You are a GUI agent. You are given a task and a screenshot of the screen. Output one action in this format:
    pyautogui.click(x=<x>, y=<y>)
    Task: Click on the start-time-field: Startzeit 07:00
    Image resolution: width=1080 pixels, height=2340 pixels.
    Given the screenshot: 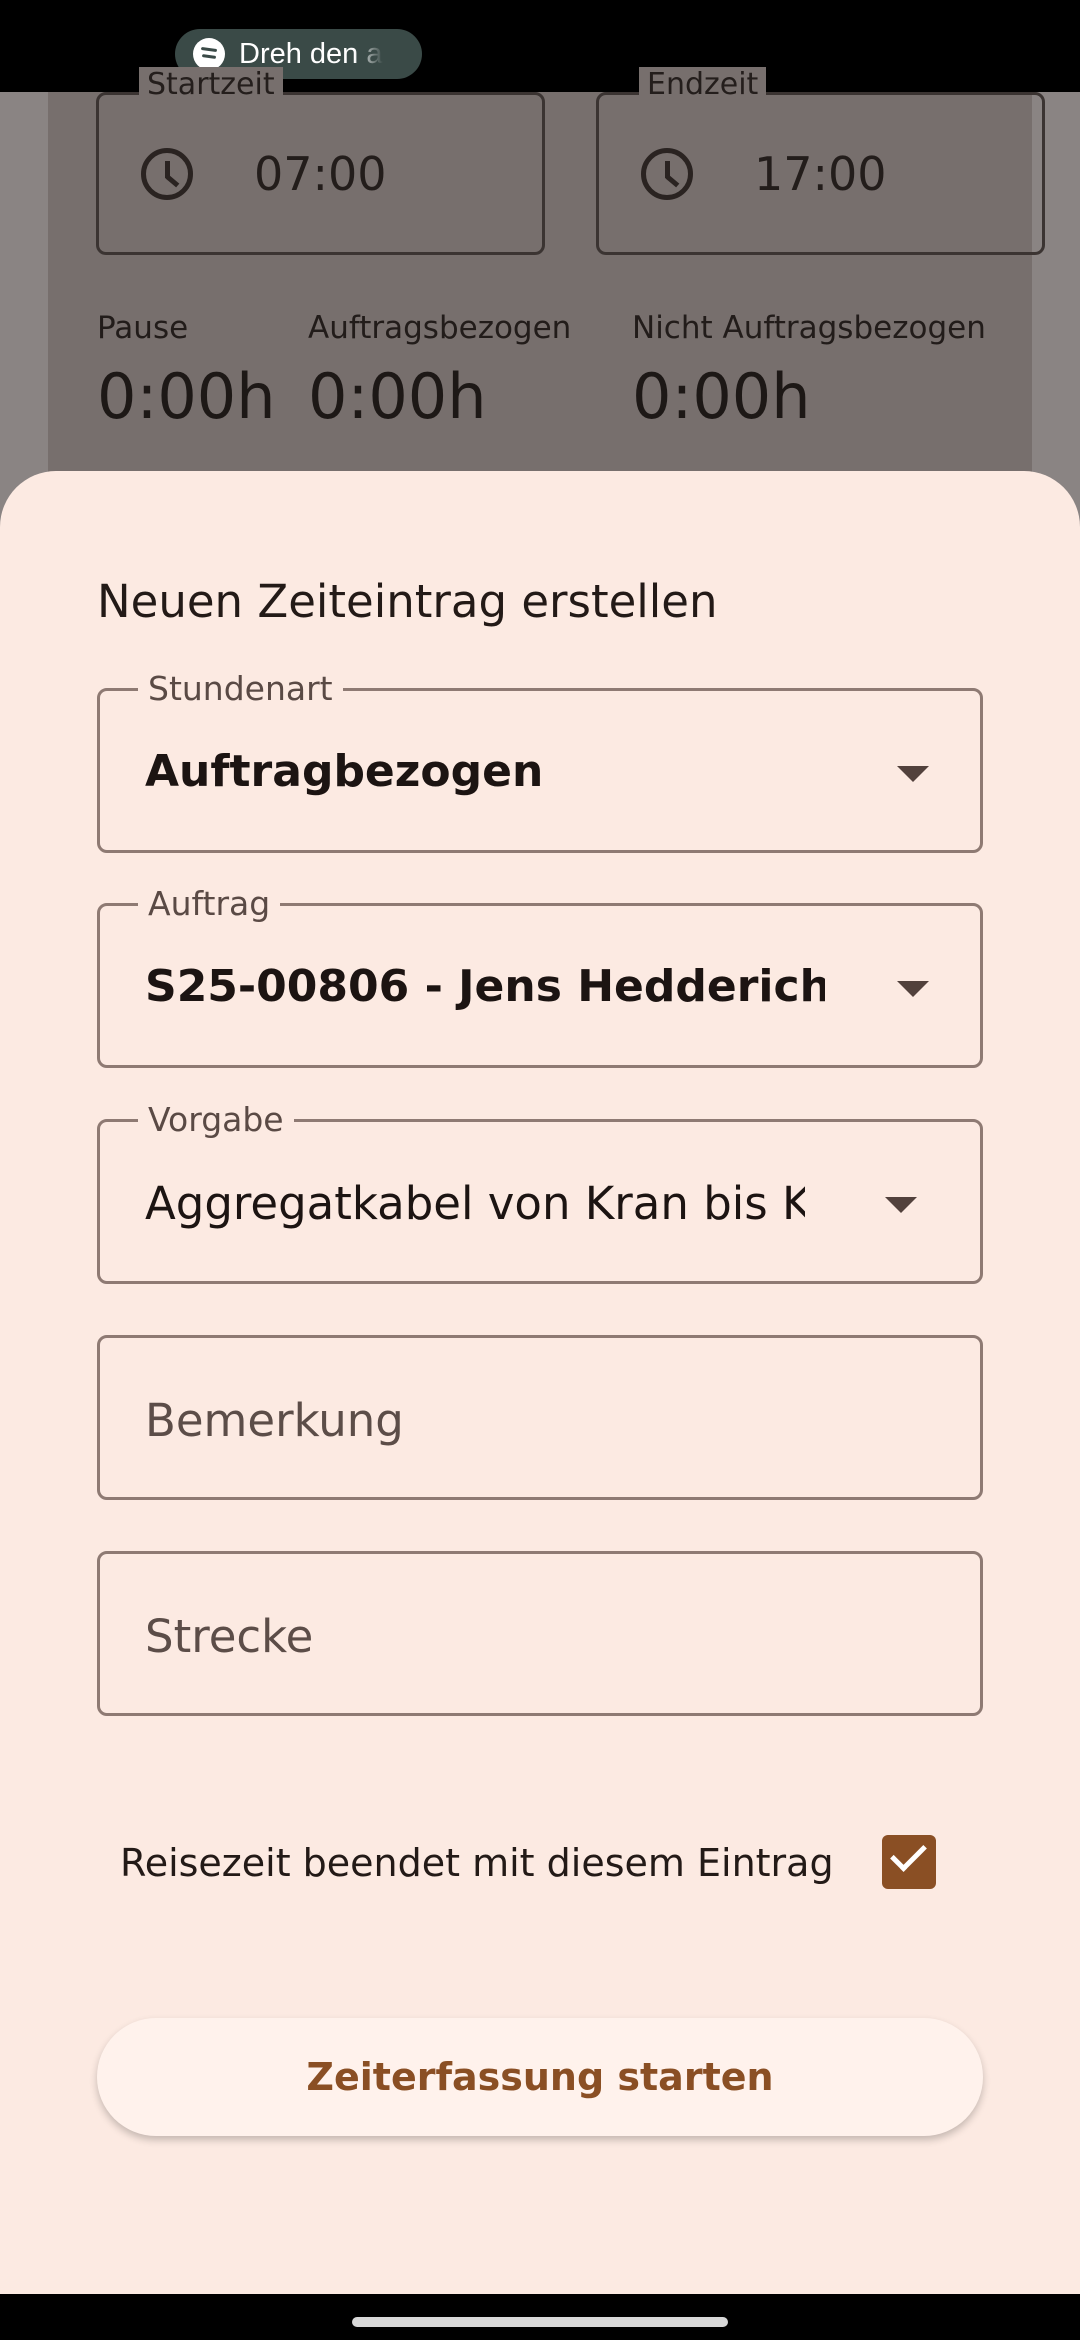 What is the action you would take?
    pyautogui.click(x=320, y=161)
    